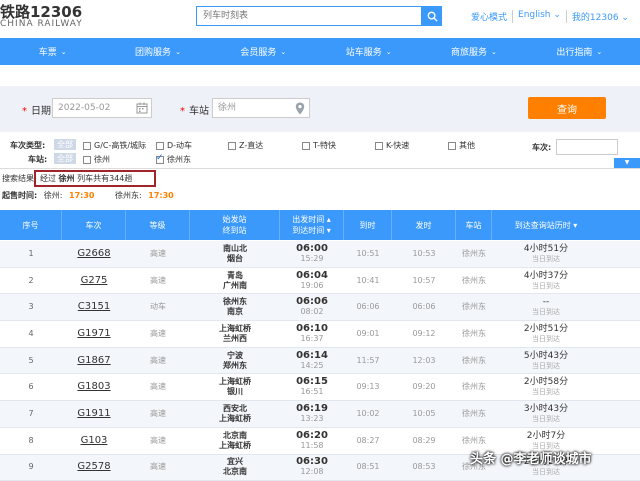  I want to click on from-station: 宁波, so click(235, 356).